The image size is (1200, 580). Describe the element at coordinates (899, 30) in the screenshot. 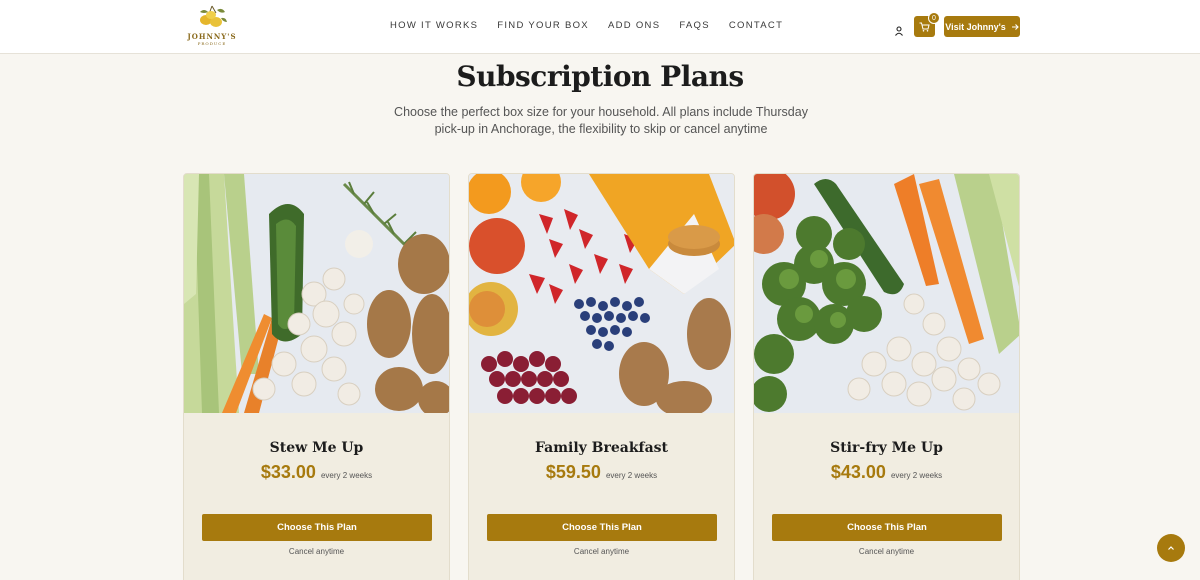

I see `user-icon` at that location.